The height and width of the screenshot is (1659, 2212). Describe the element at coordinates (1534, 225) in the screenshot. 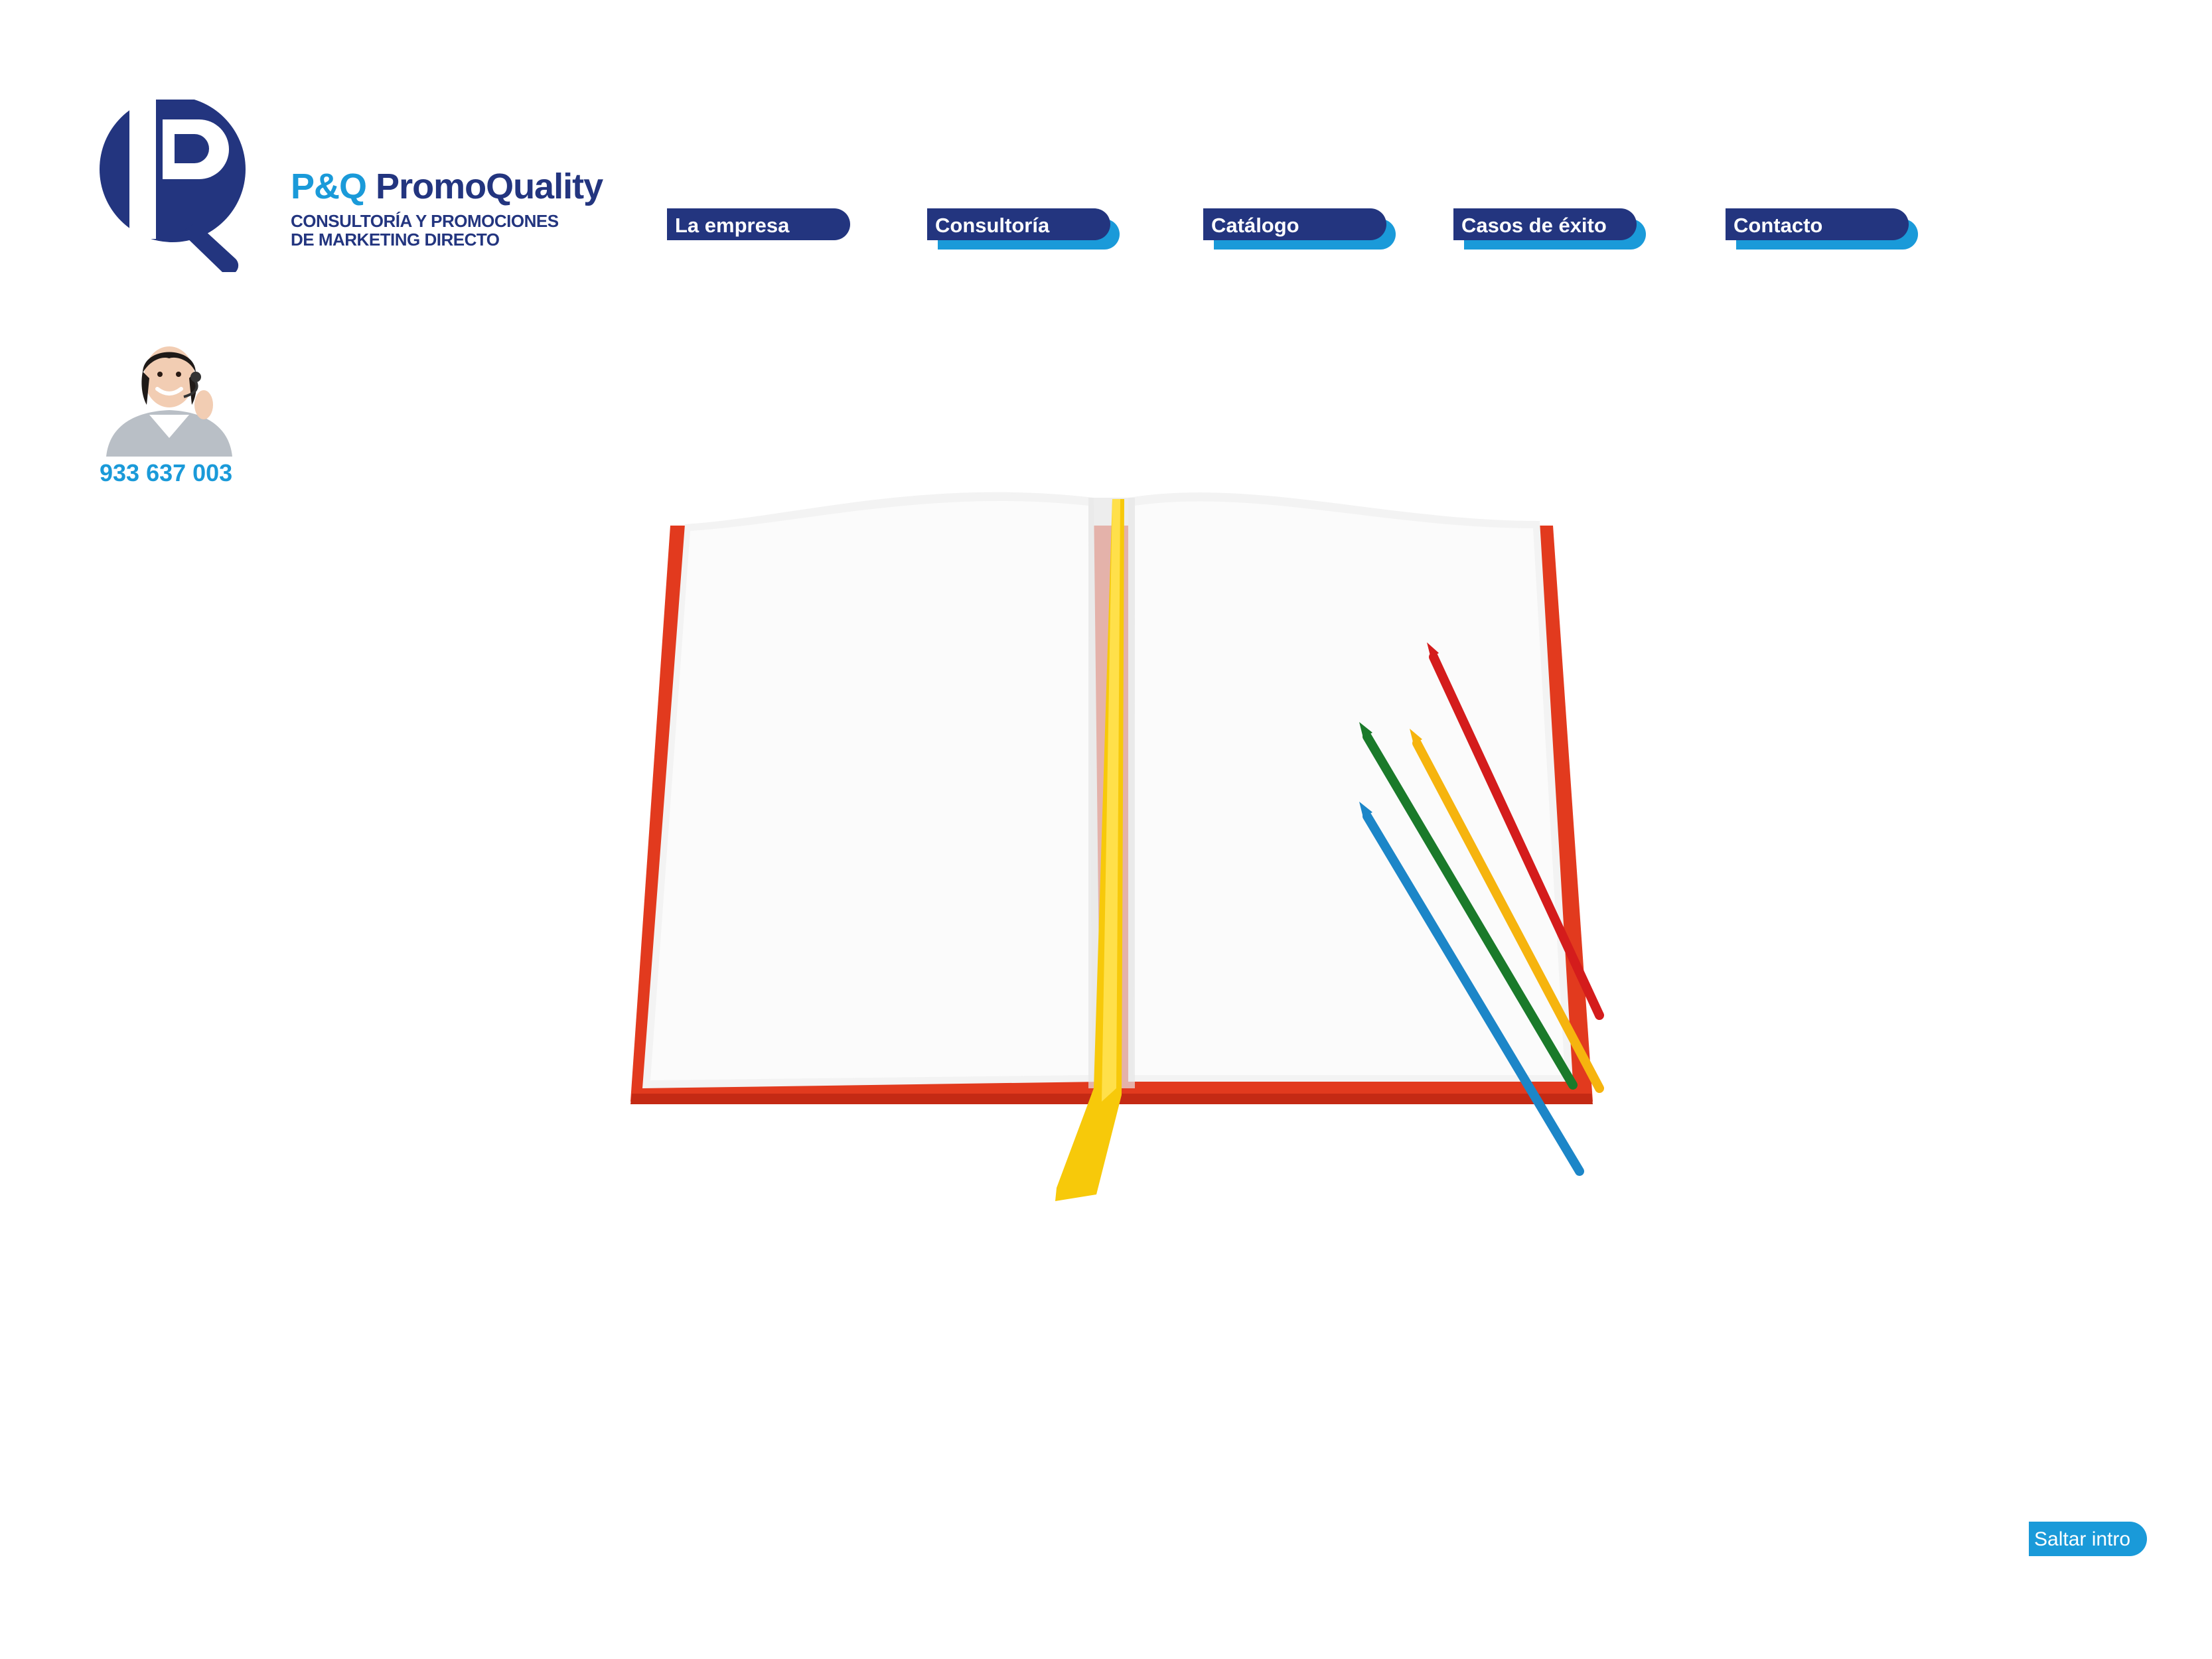

I see `nav-item-label: Casos de éxito` at that location.